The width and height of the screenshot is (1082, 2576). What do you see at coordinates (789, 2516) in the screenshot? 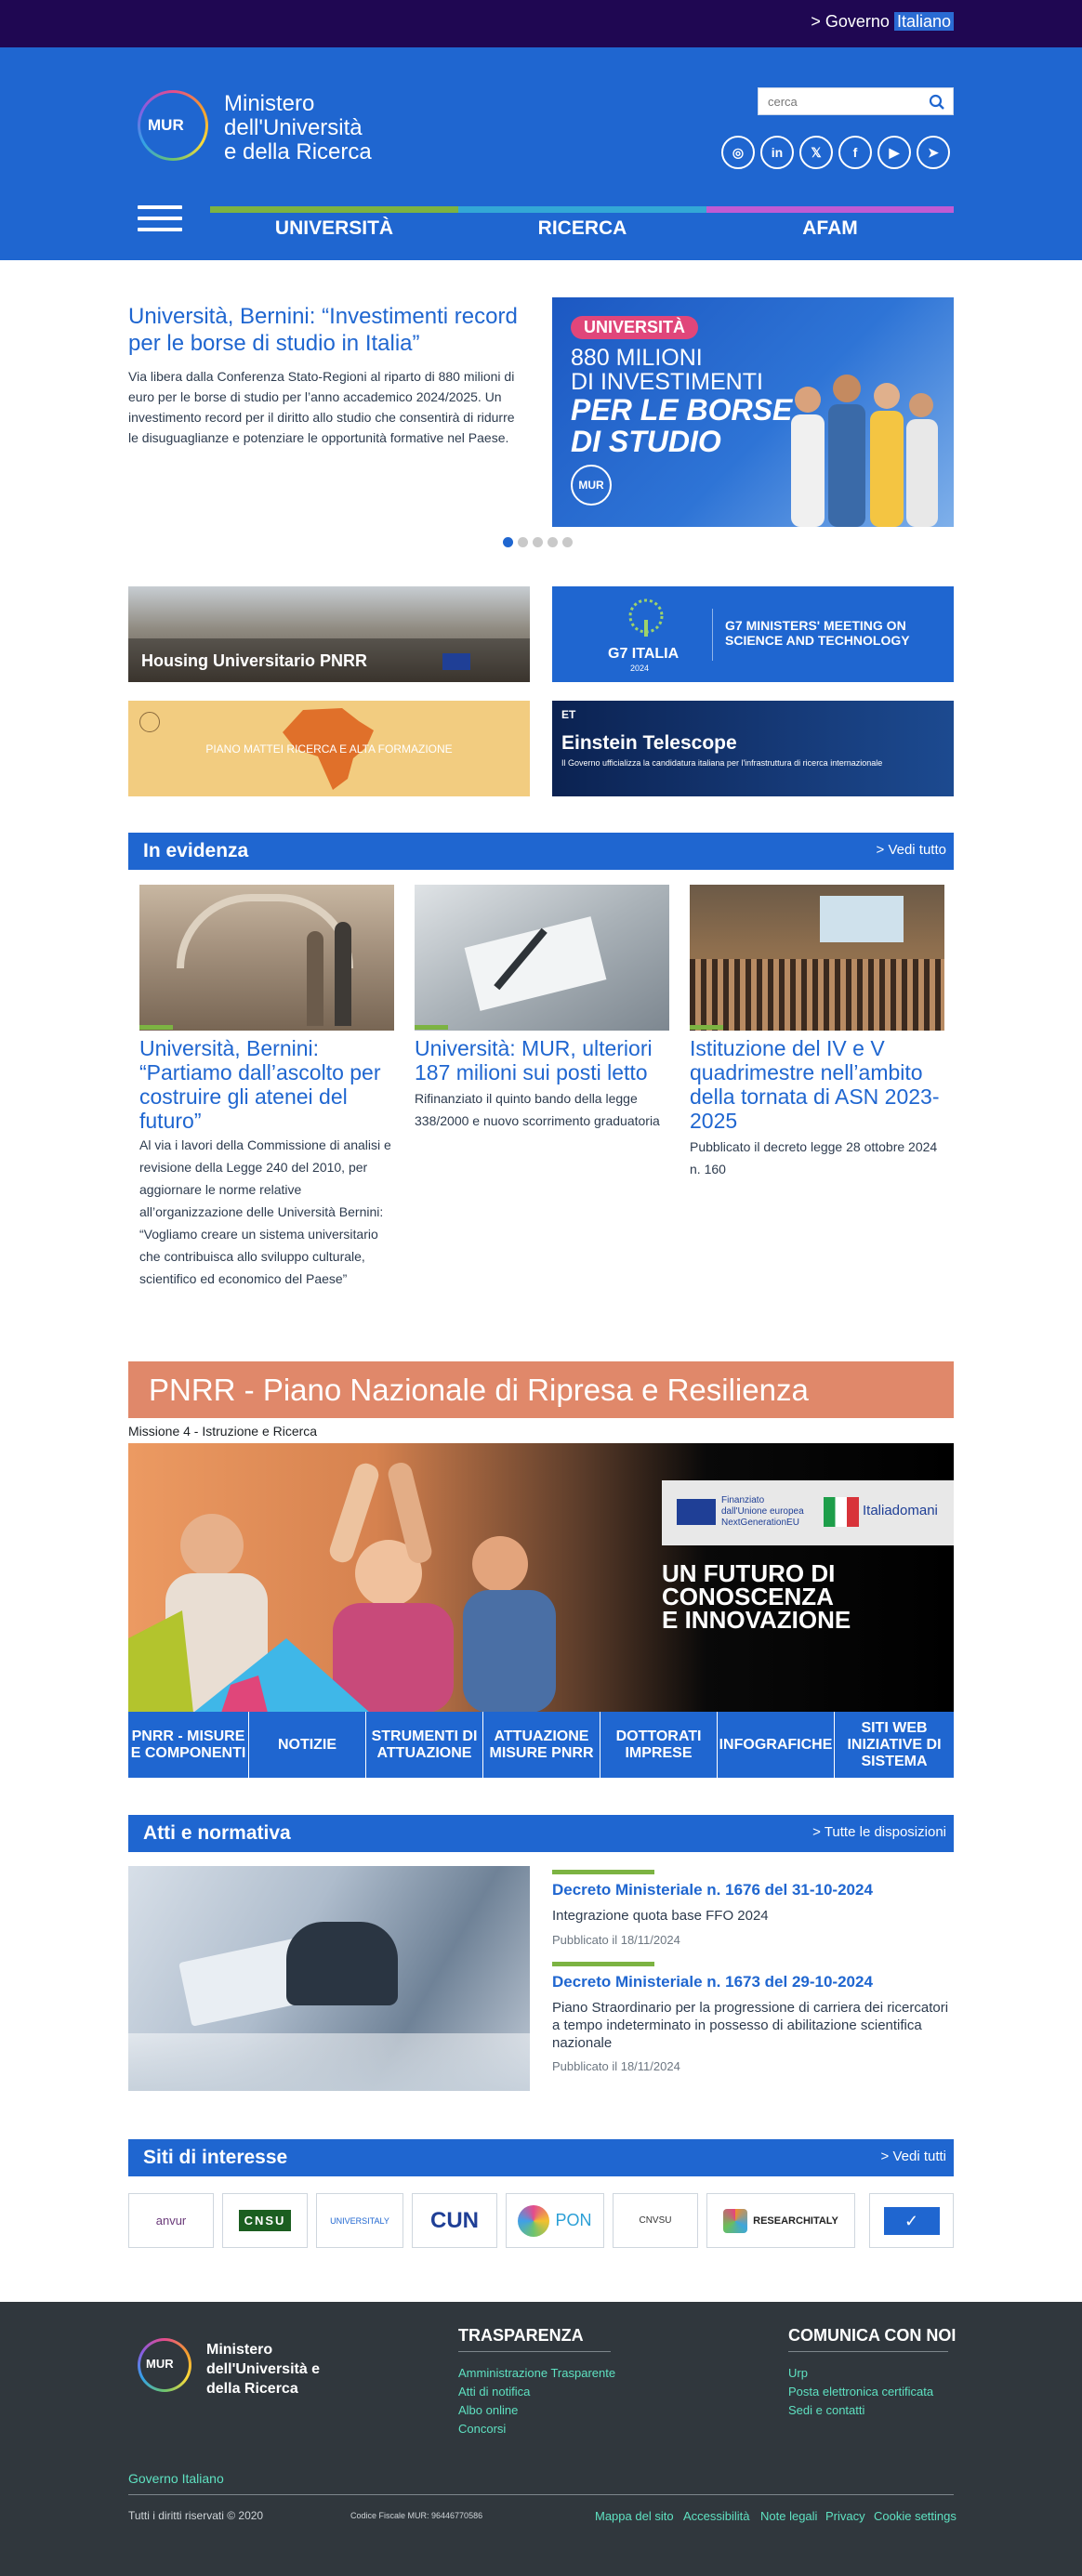
I see `footer-bottom-link: Note legali` at bounding box center [789, 2516].